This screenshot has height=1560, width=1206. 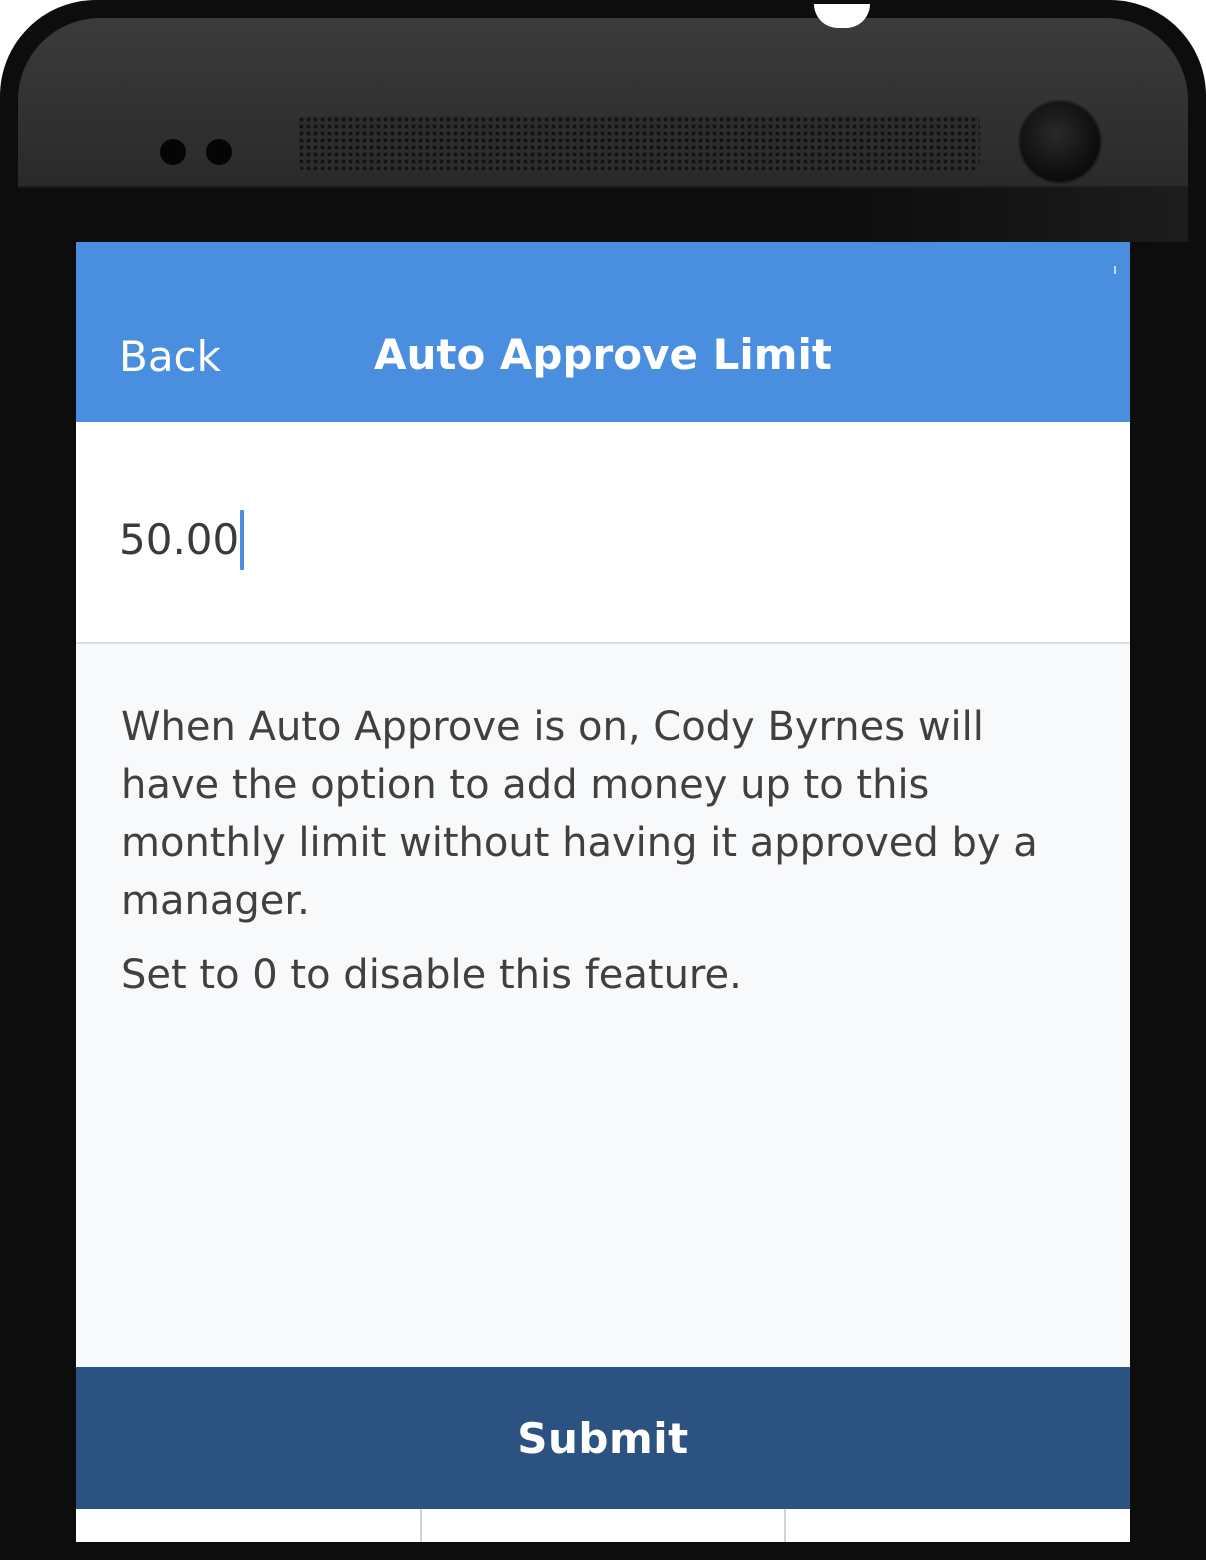 I want to click on light-sensor-icon, so click(x=219, y=152).